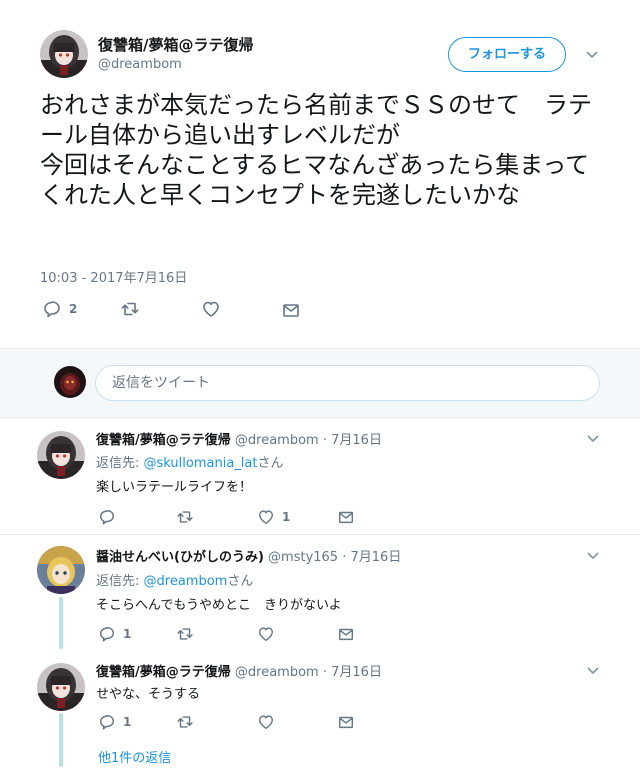  I want to click on reply-tweet: 復讐箱/夢箱@ラテ復帰 @dreambom · 7月16日 せやな、そうする 1, so click(320, 696).